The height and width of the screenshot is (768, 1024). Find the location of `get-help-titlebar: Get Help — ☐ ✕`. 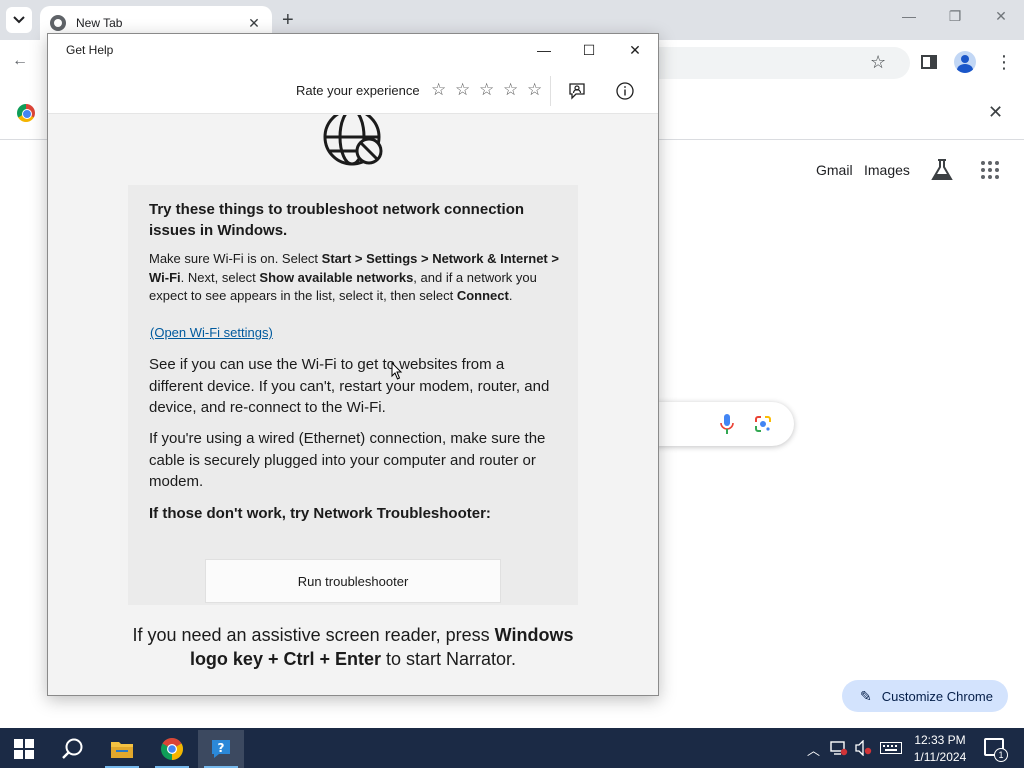

get-help-titlebar: Get Help — ☐ ✕ is located at coordinates (353, 50).